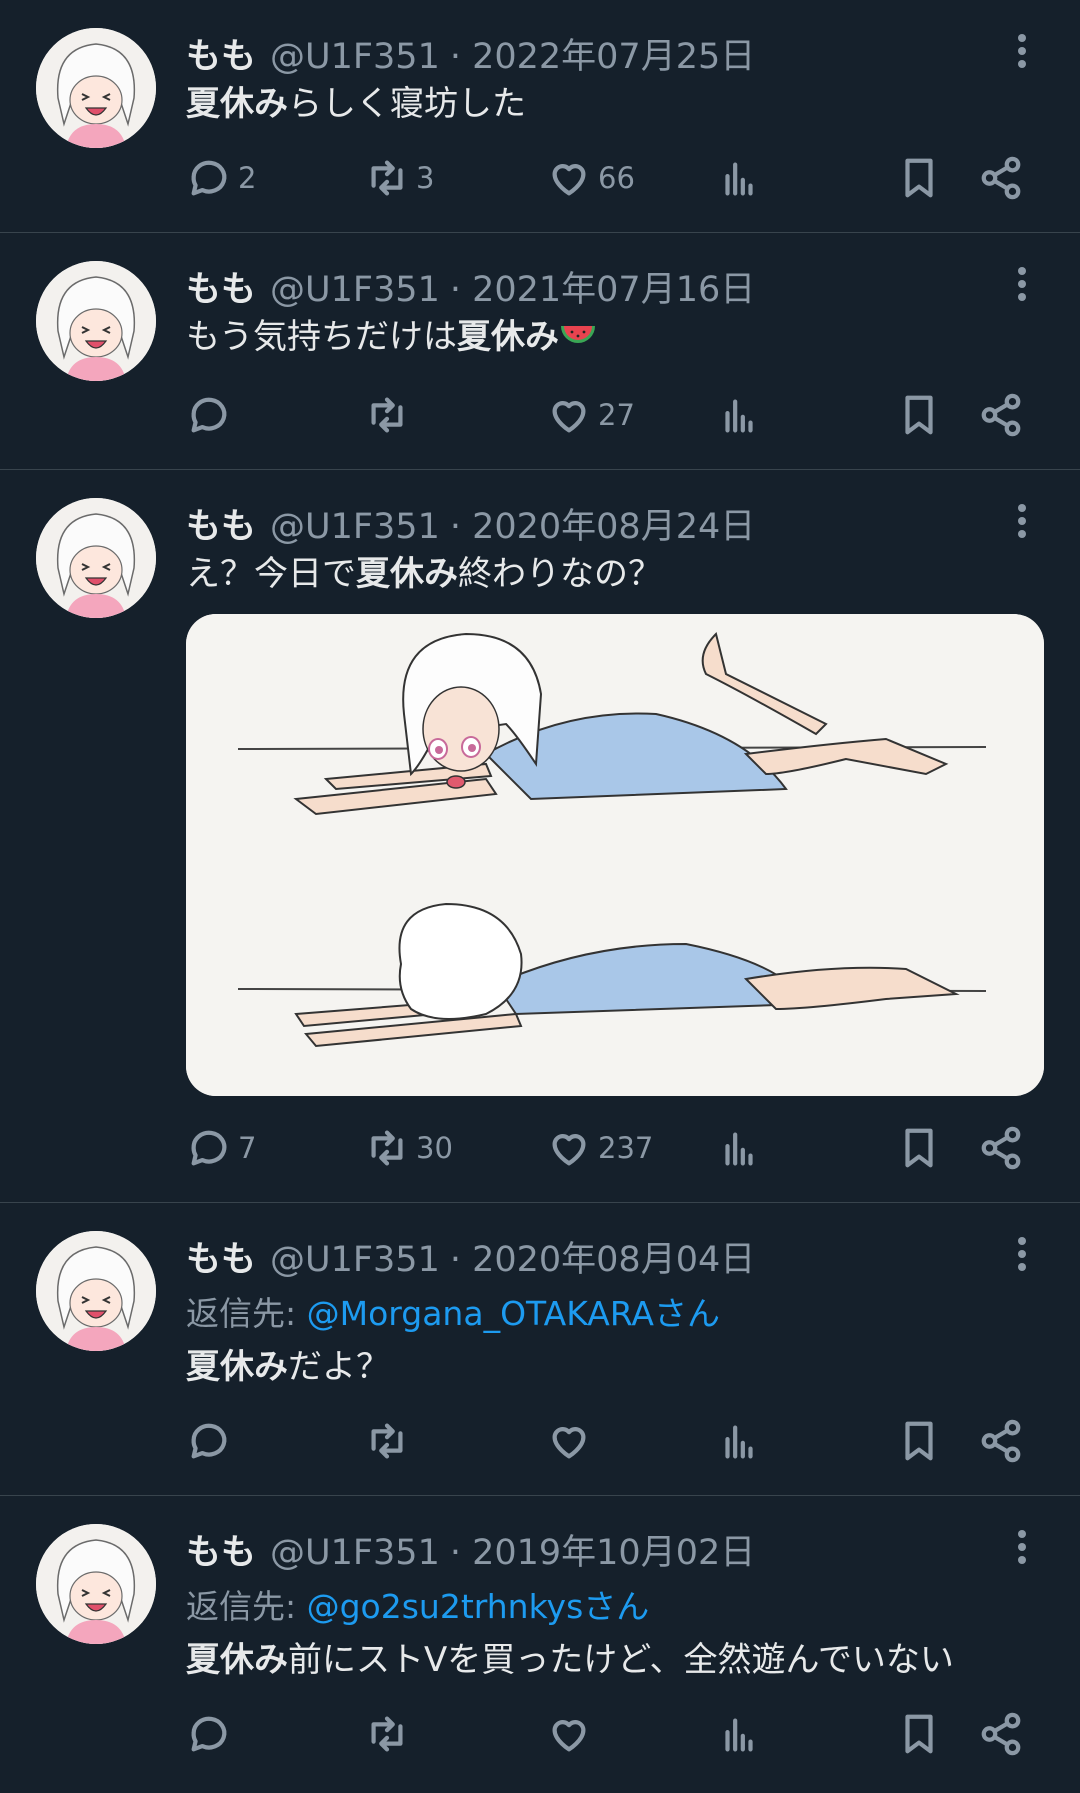 This screenshot has height=1793, width=1080. Describe the element at coordinates (408, 1148) in the screenshot. I see `retweet-button: 30` at that location.